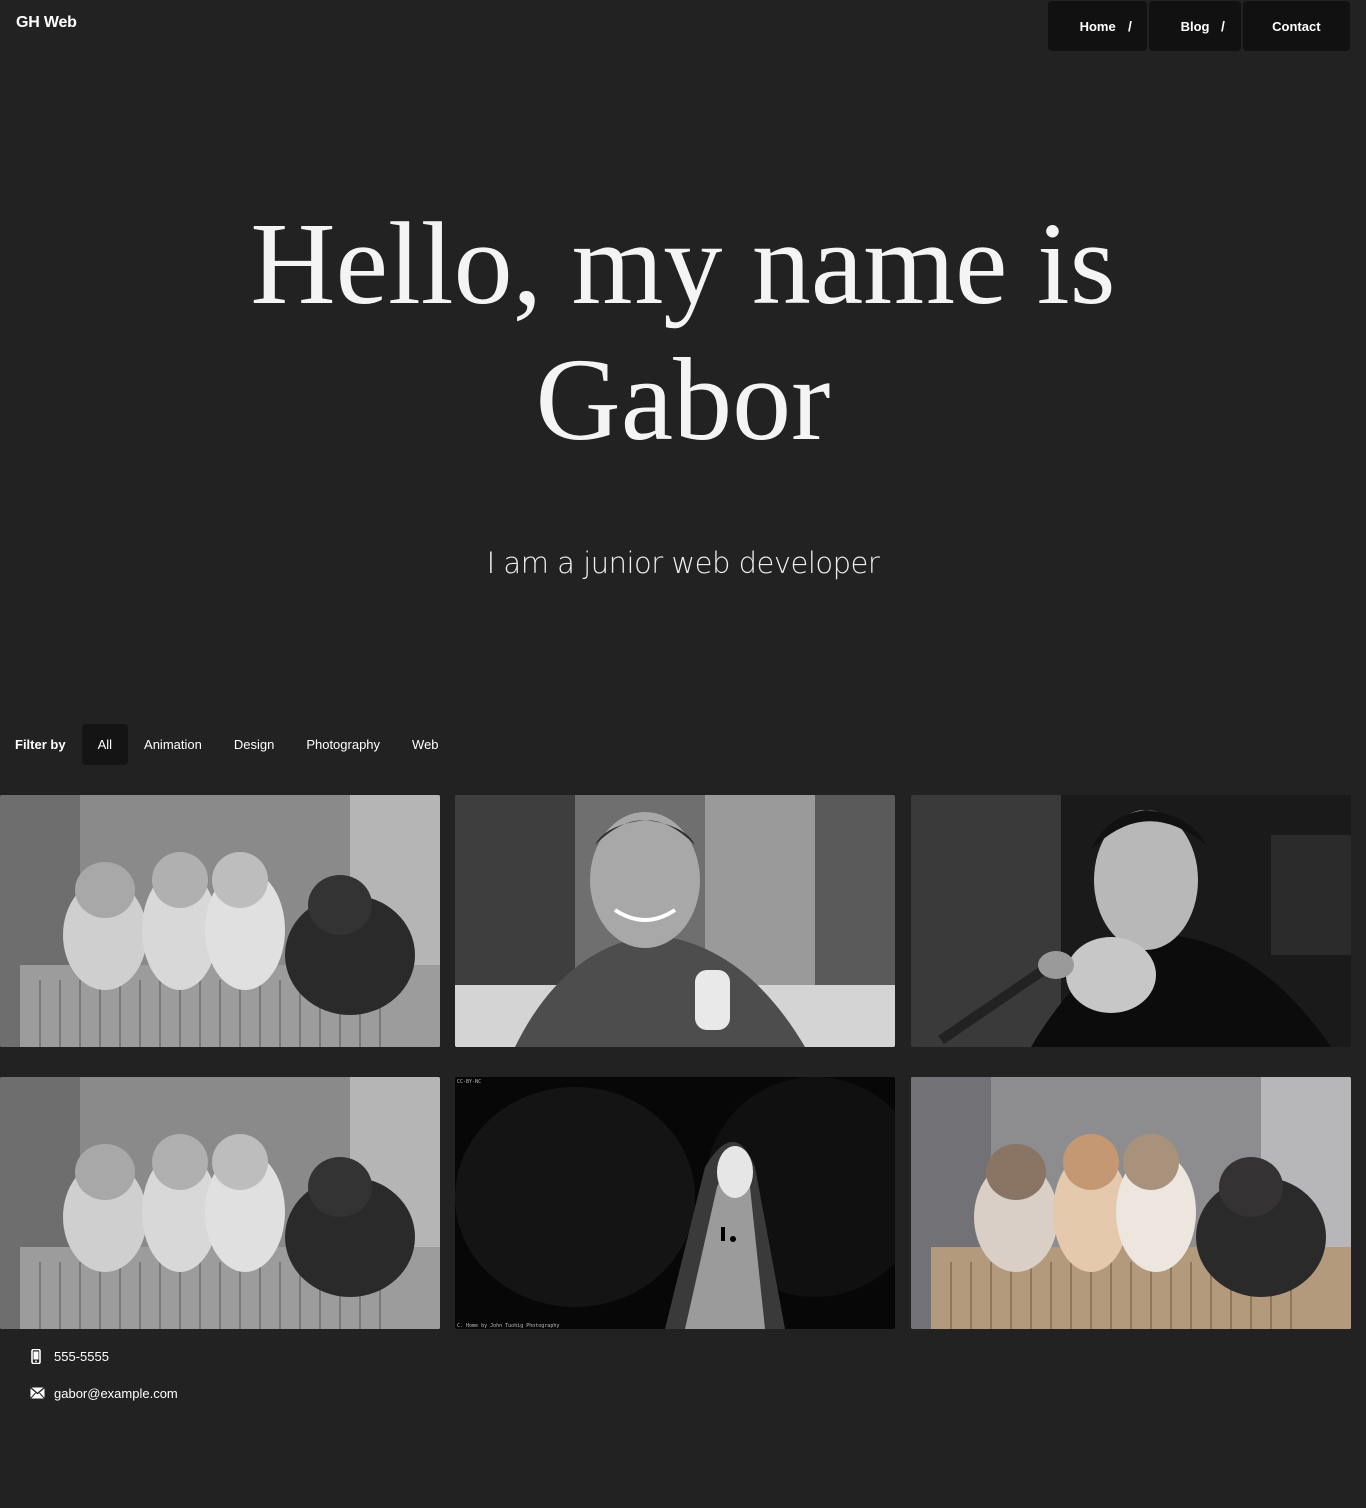 Image resolution: width=1366 pixels, height=1508 pixels. I want to click on mobile-phone-icon, so click(42, 1356).